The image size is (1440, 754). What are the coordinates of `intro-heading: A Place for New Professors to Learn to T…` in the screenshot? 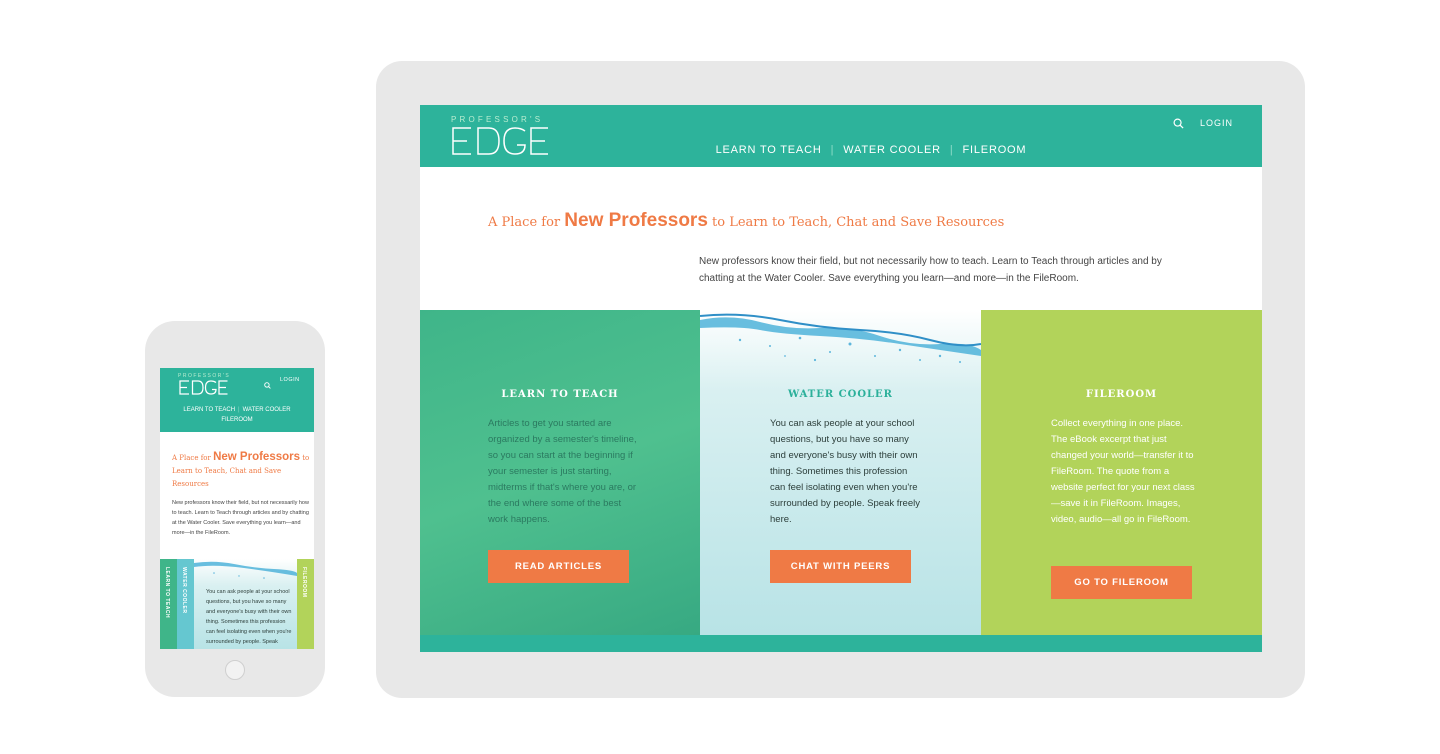 It's located at (838, 221).